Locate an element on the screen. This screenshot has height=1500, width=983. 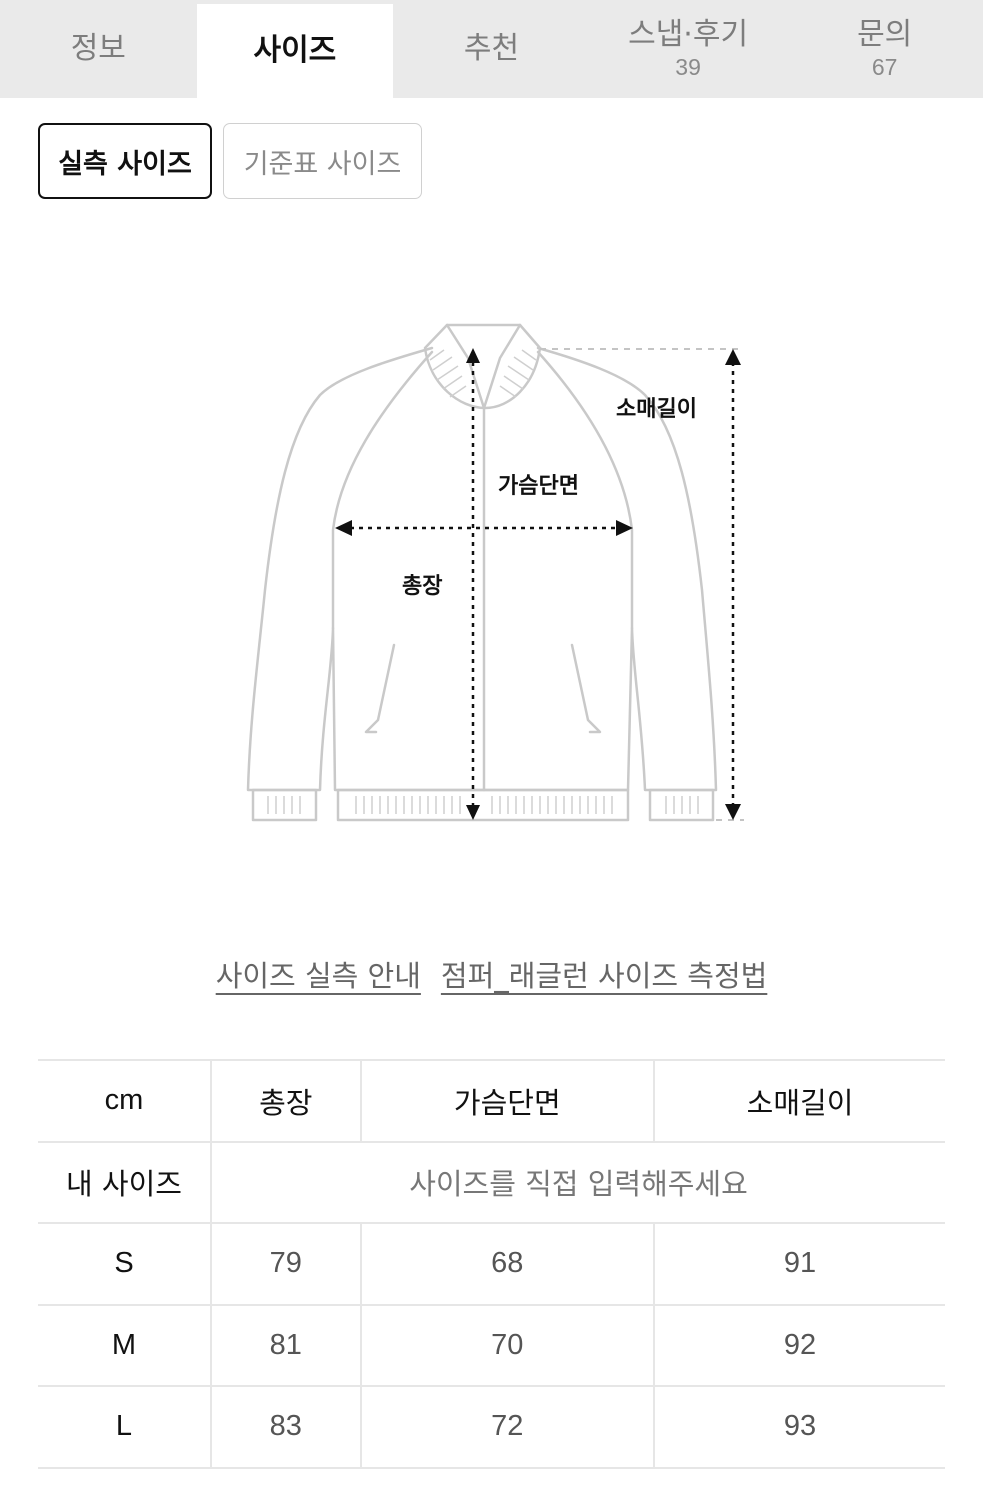
measure-method-link: 점퍼_래글런 사이즈 측정법 is located at coordinates (604, 974).